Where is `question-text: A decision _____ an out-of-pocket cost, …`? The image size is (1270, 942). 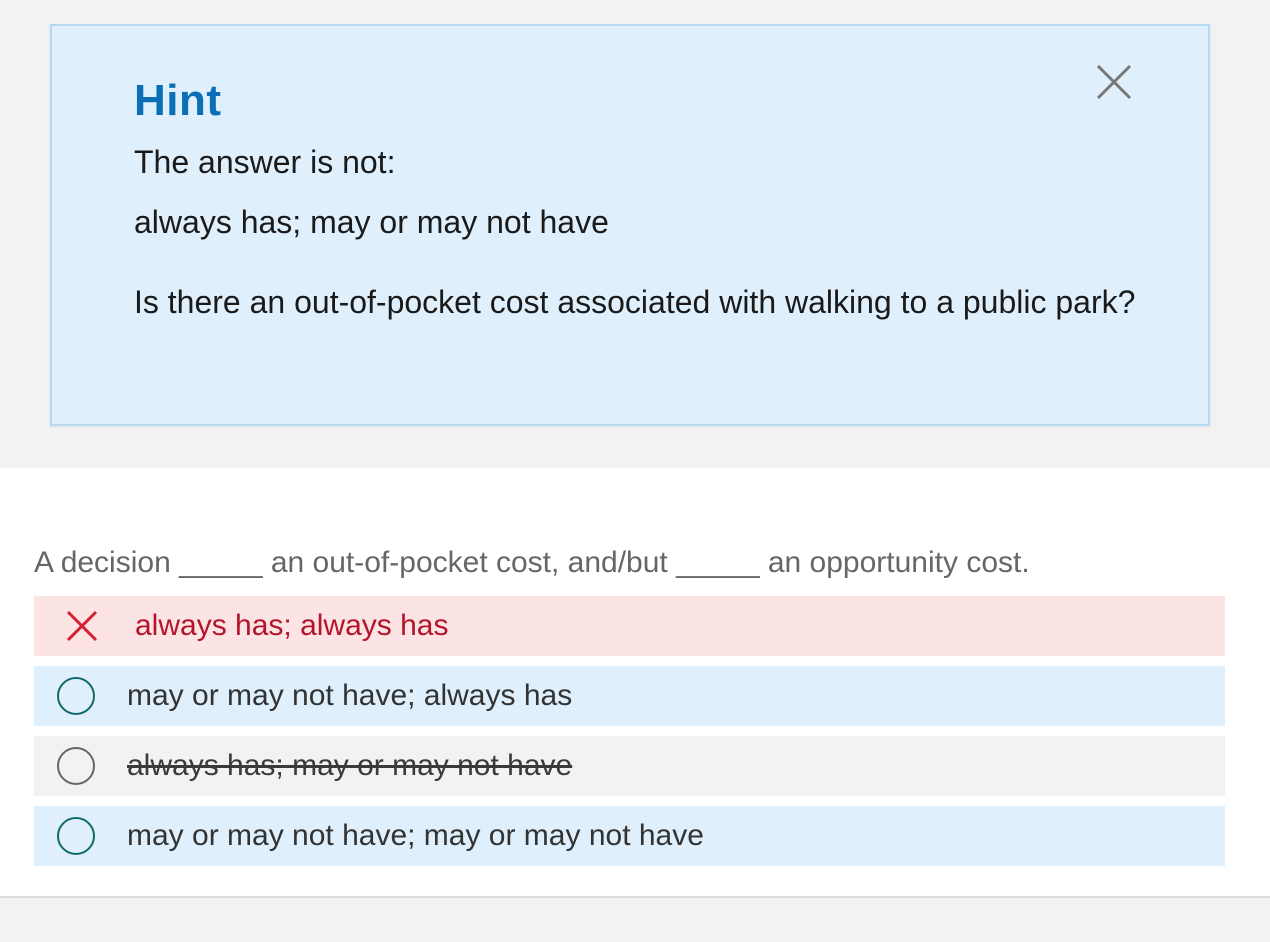
question-text: A decision _____ an out-of-pocket cost, … is located at coordinates (532, 562).